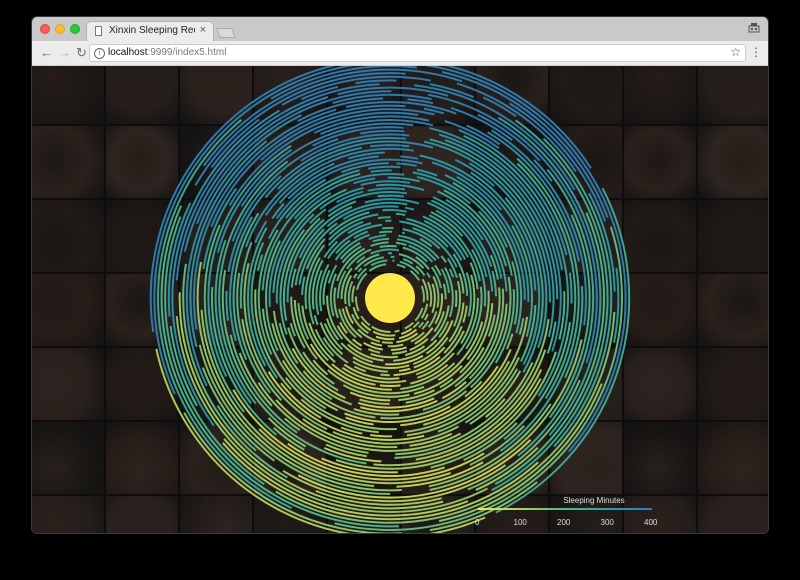  What do you see at coordinates (81, 53) in the screenshot?
I see `reload-icon: ↻` at bounding box center [81, 53].